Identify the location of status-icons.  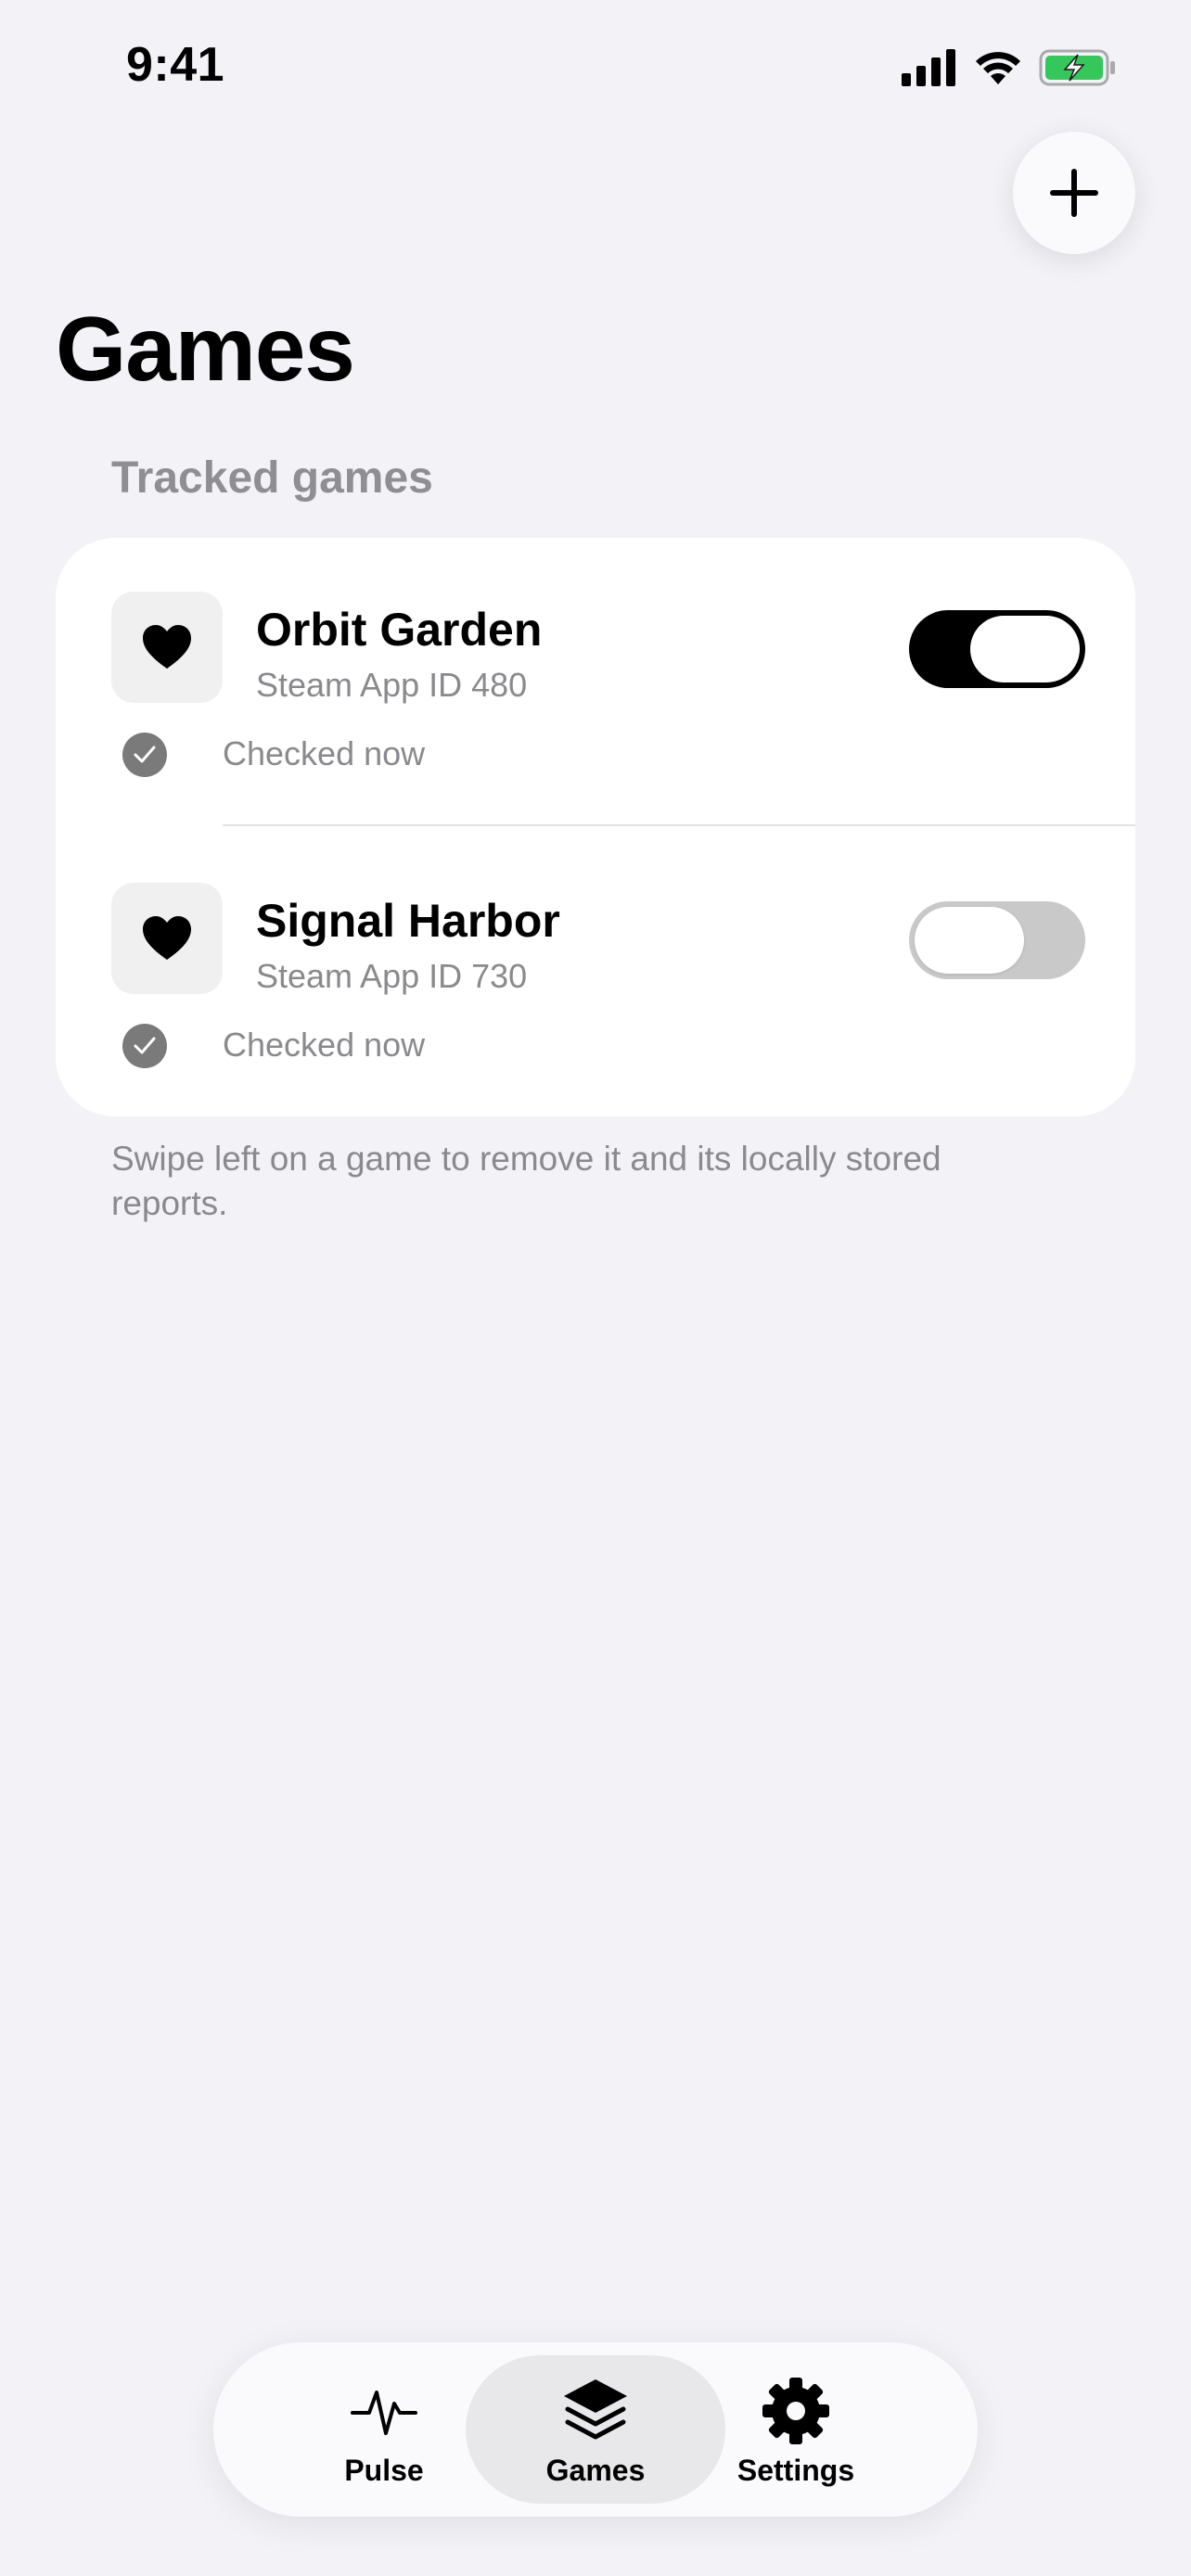
(1010, 67).